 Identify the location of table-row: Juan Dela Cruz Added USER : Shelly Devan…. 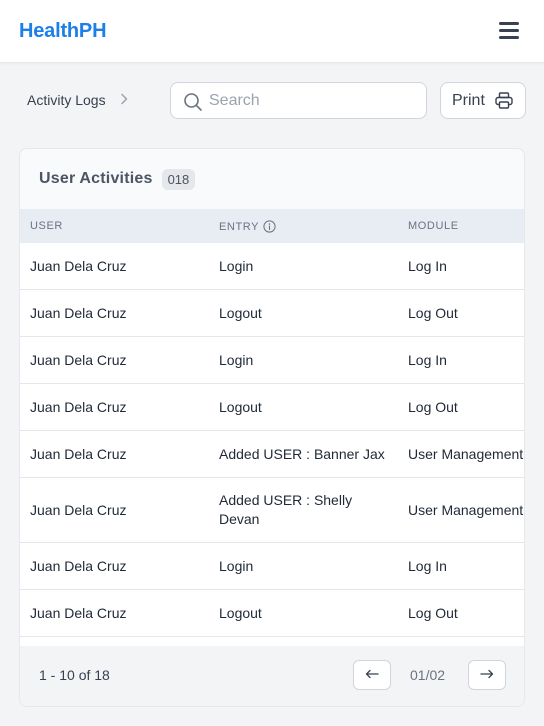
(272, 510).